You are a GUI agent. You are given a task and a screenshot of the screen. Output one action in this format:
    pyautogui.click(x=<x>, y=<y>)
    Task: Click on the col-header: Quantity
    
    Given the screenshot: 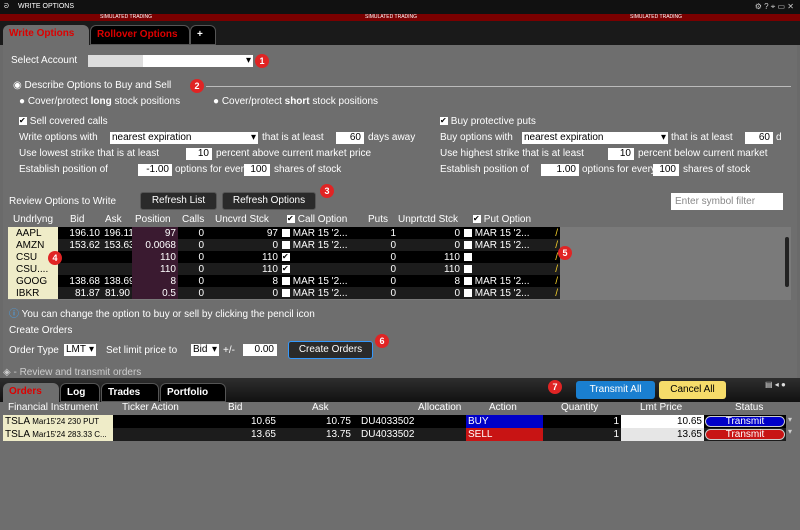 What is the action you would take?
    pyautogui.click(x=579, y=407)
    